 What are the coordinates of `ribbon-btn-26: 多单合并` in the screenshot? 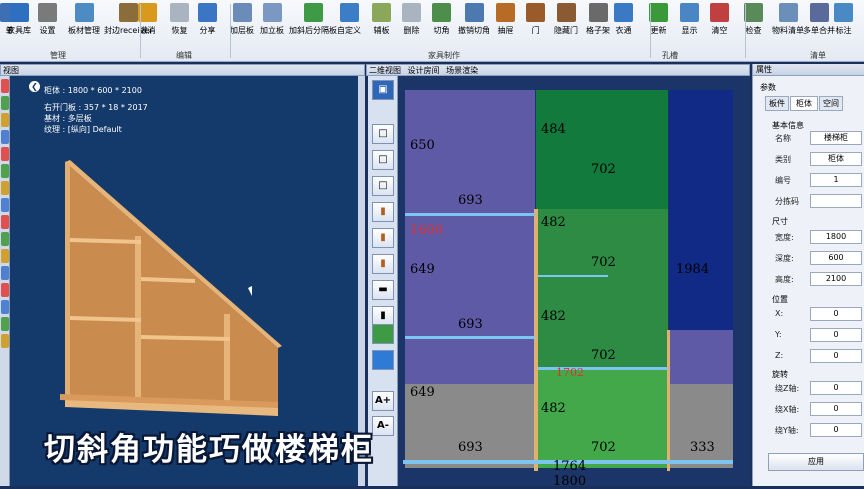 It's located at (819, 24).